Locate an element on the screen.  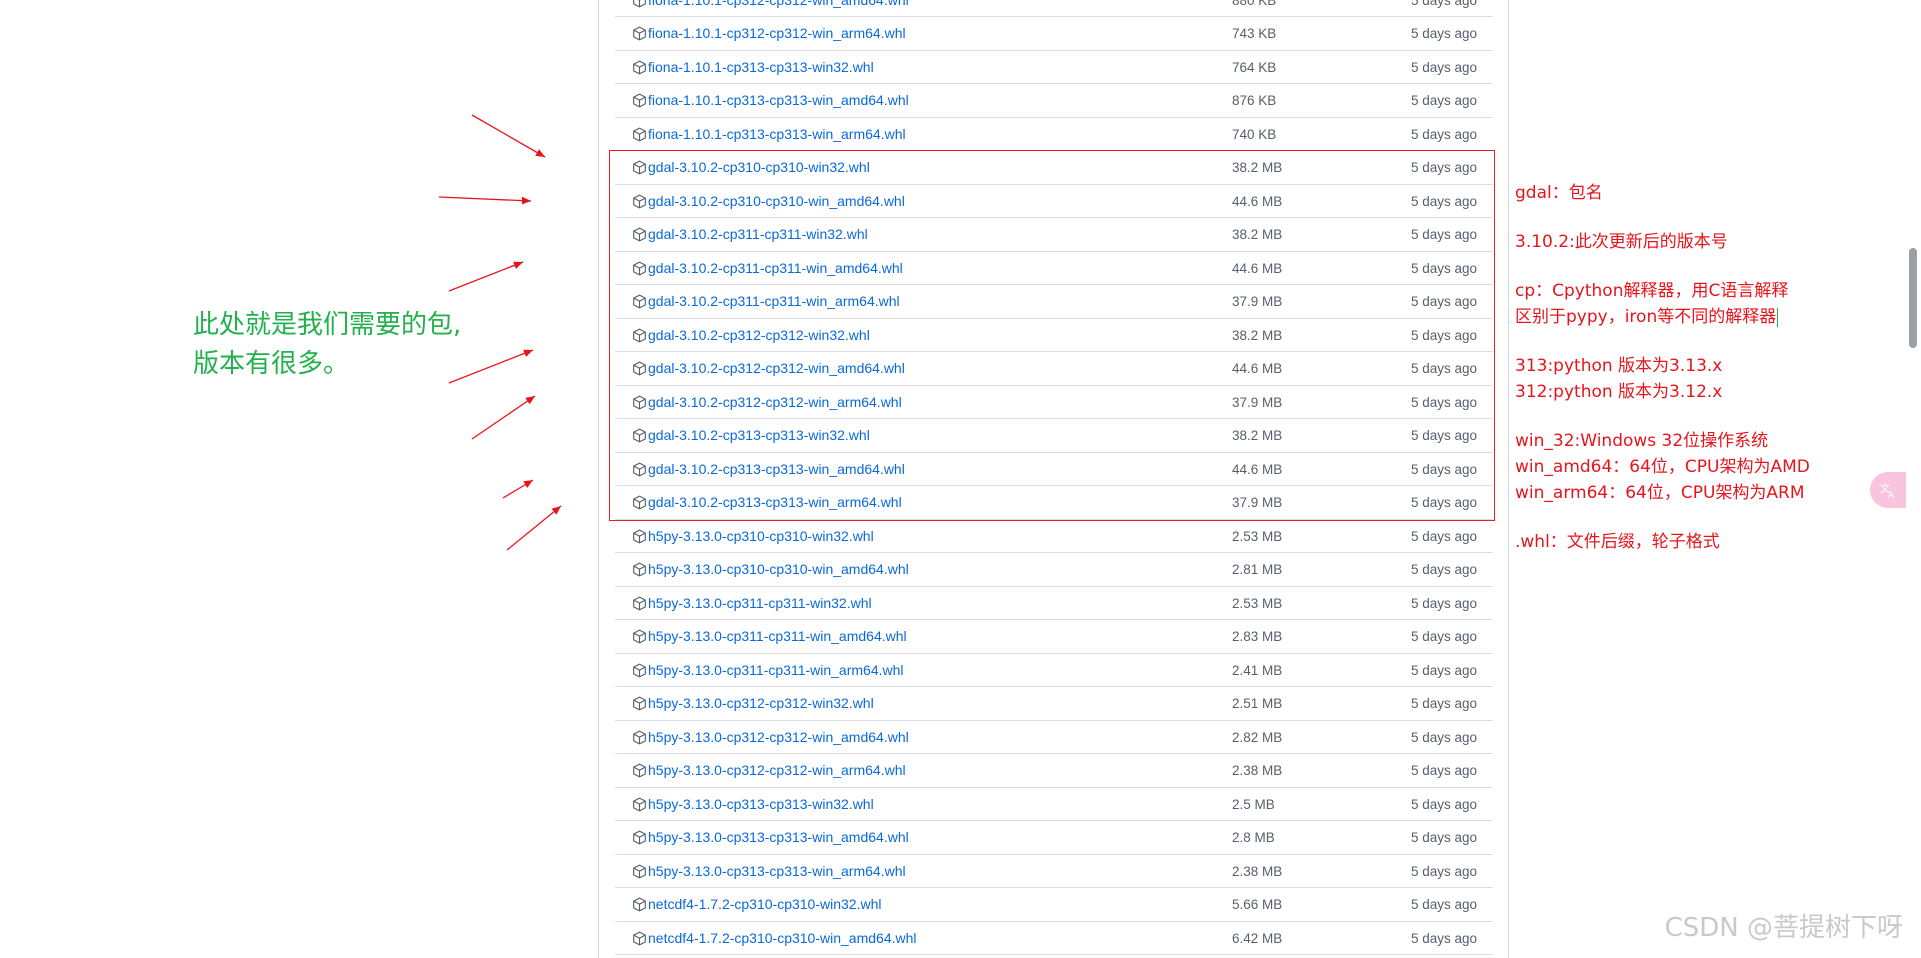
note-version: 3.10.2:此次更新后的版本号 is located at coordinates (1621, 242).